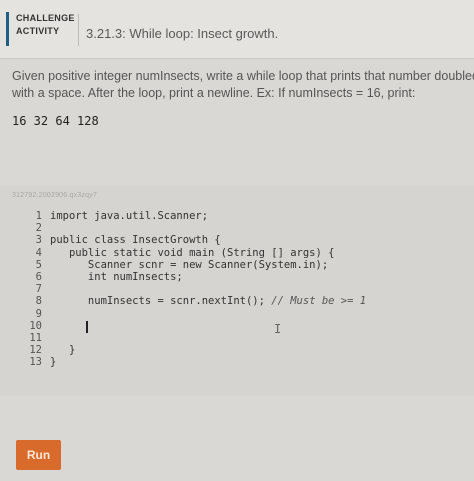  Describe the element at coordinates (35, 350) in the screenshot. I see `line-number: 12` at that location.